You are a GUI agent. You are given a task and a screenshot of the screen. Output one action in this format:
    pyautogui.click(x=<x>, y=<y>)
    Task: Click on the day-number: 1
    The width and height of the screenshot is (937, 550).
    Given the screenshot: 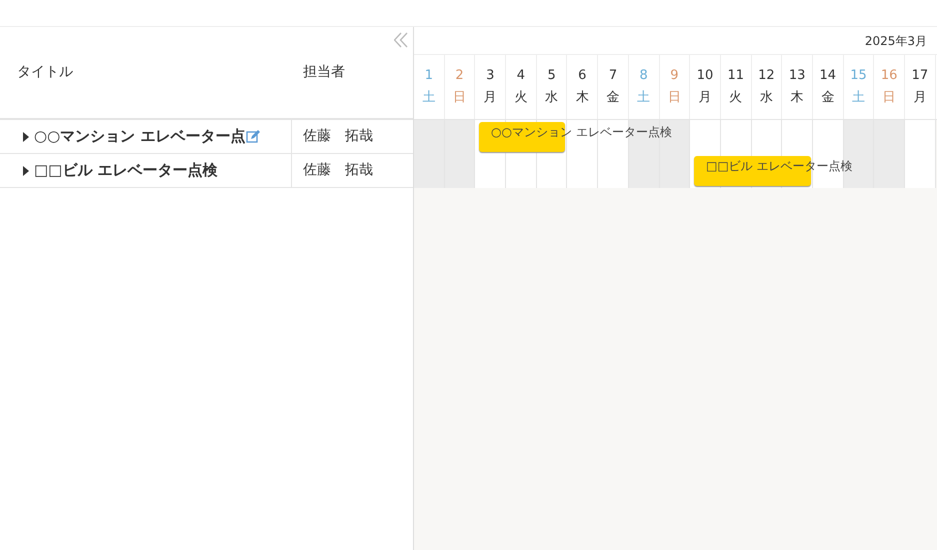 What is the action you would take?
    pyautogui.click(x=429, y=76)
    